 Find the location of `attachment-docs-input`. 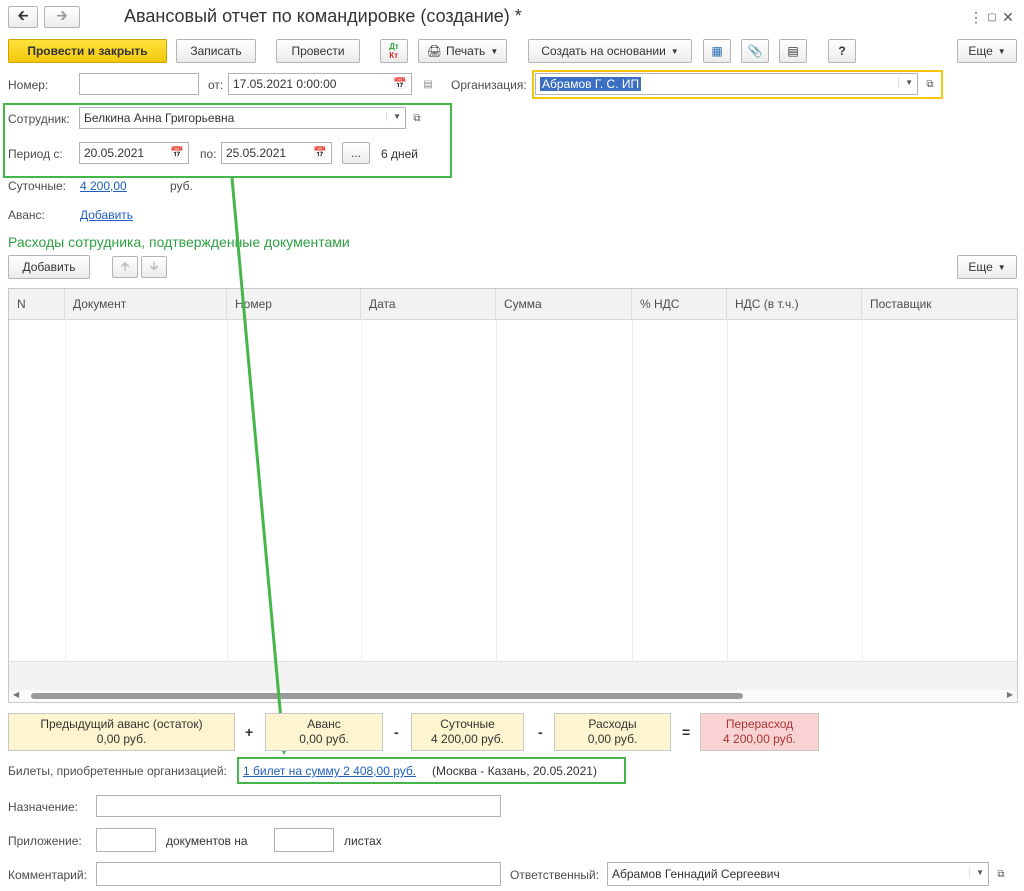

attachment-docs-input is located at coordinates (126, 840).